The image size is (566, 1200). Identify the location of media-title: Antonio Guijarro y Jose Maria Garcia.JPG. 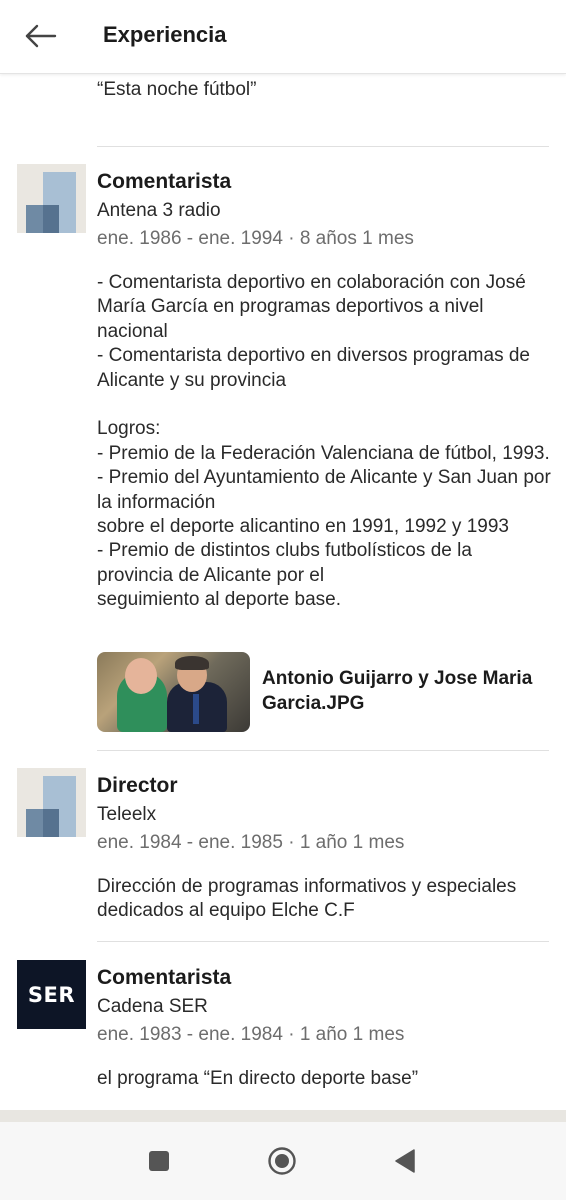
(397, 691).